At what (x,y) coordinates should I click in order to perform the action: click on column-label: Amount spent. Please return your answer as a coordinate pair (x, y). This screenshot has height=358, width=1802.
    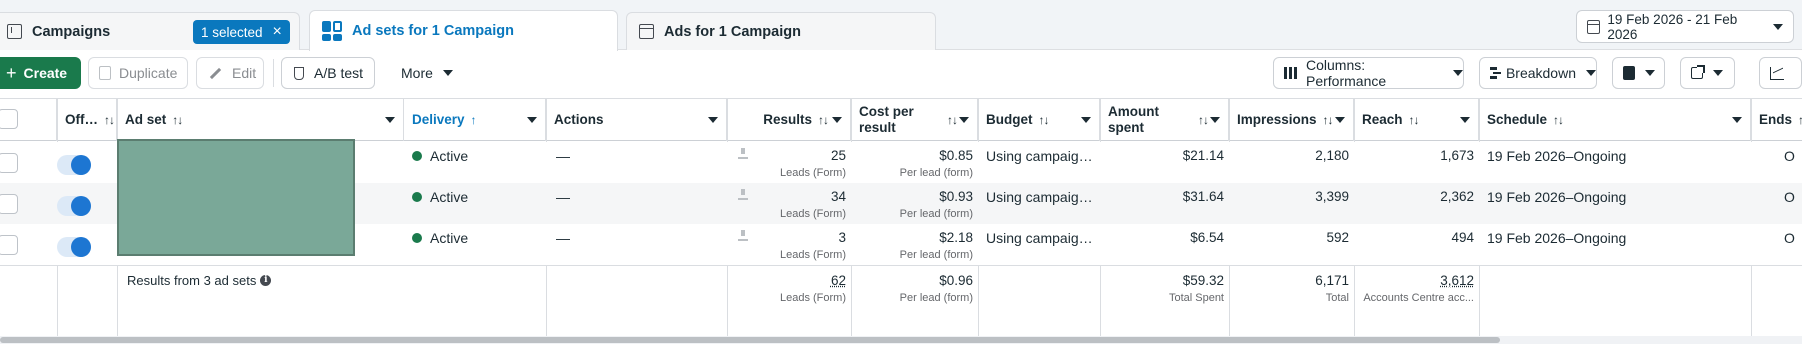
    Looking at the image, I should click on (1143, 120).